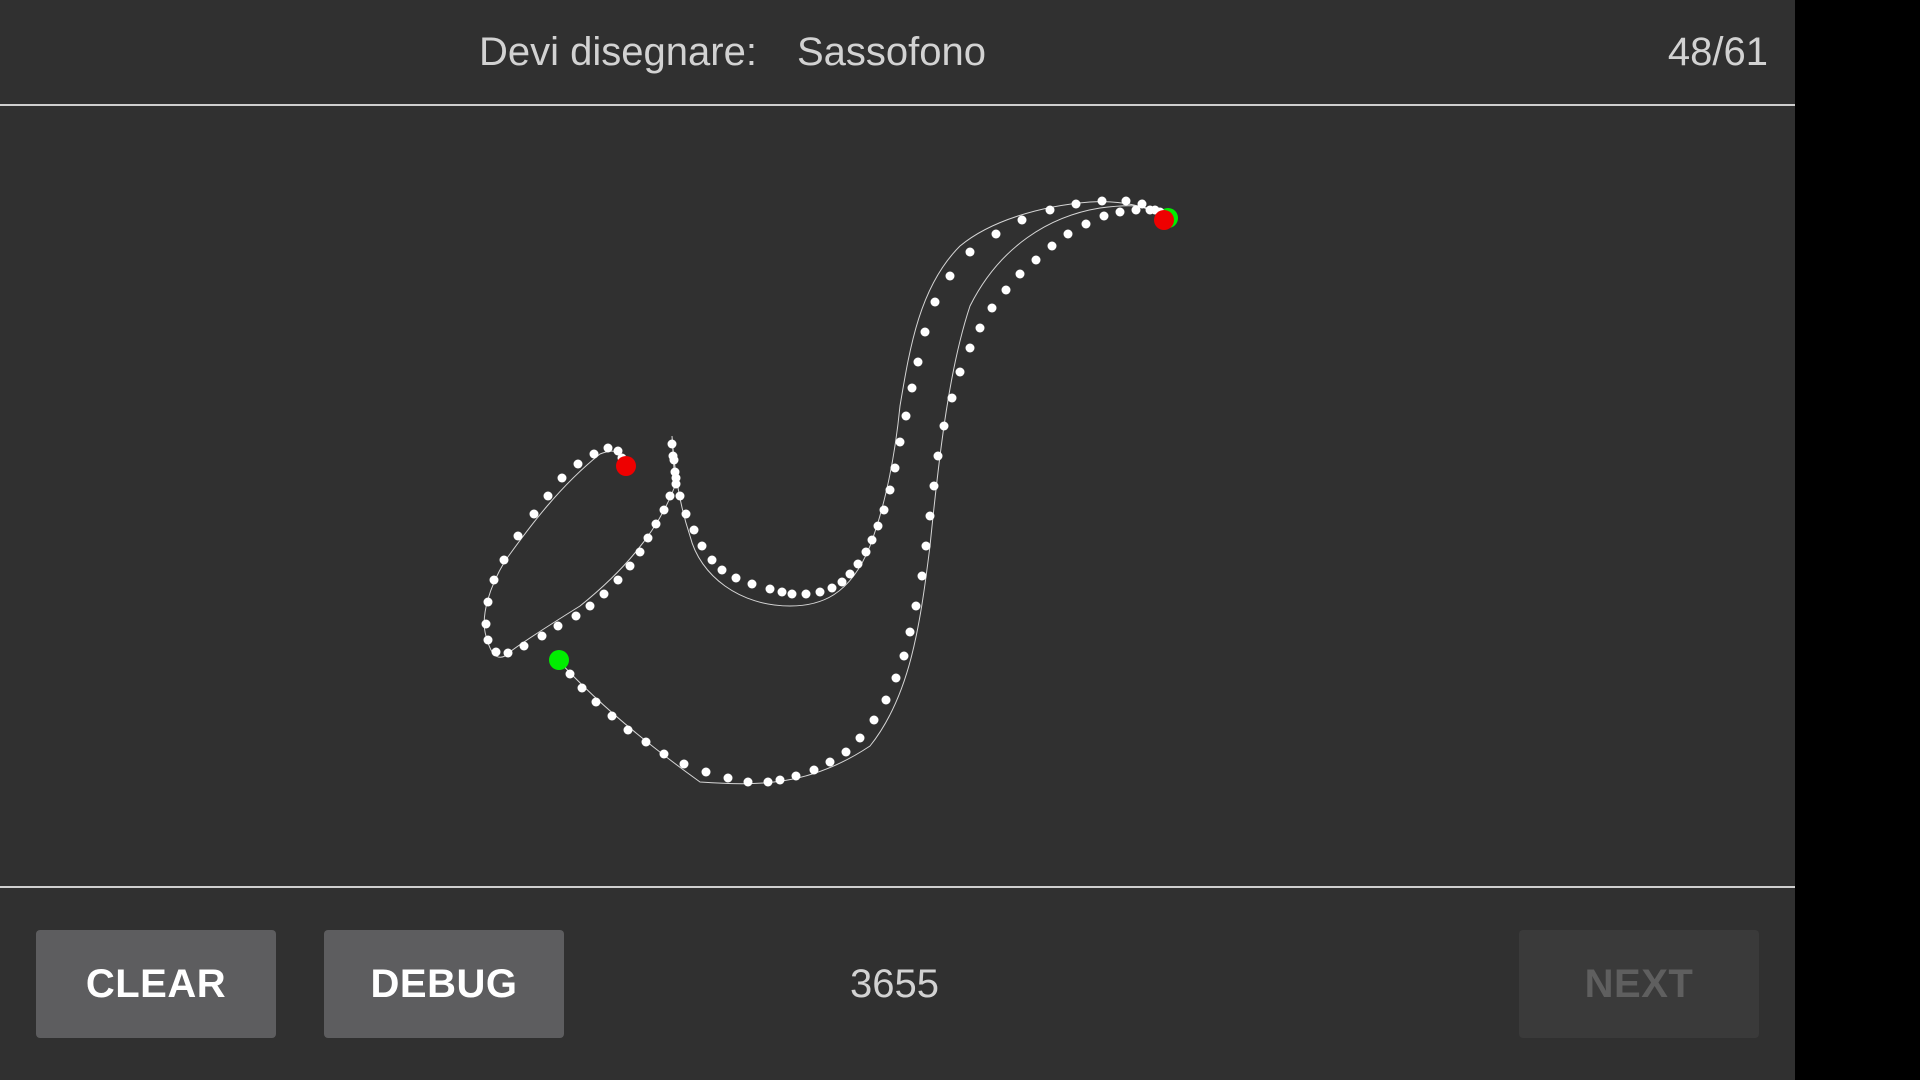  Describe the element at coordinates (1717, 52) in the screenshot. I see `progress-counter: 48/61` at that location.